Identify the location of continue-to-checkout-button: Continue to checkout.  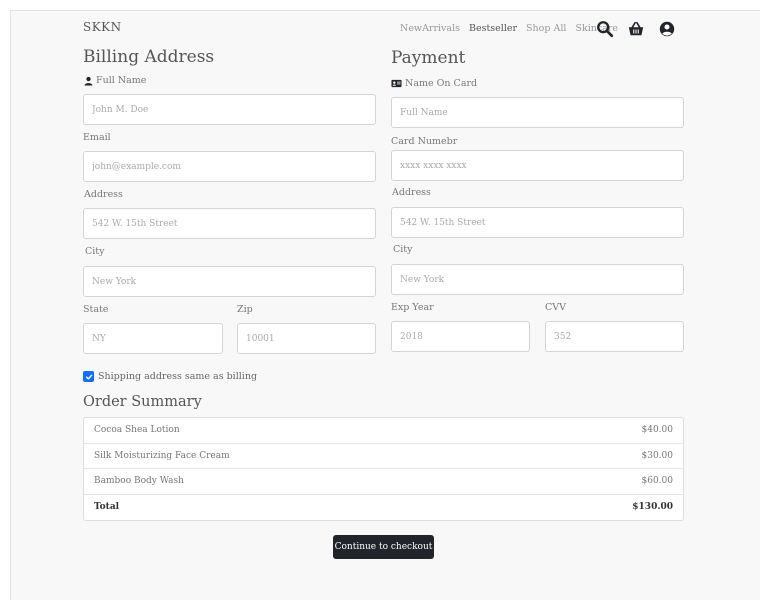
(383, 547).